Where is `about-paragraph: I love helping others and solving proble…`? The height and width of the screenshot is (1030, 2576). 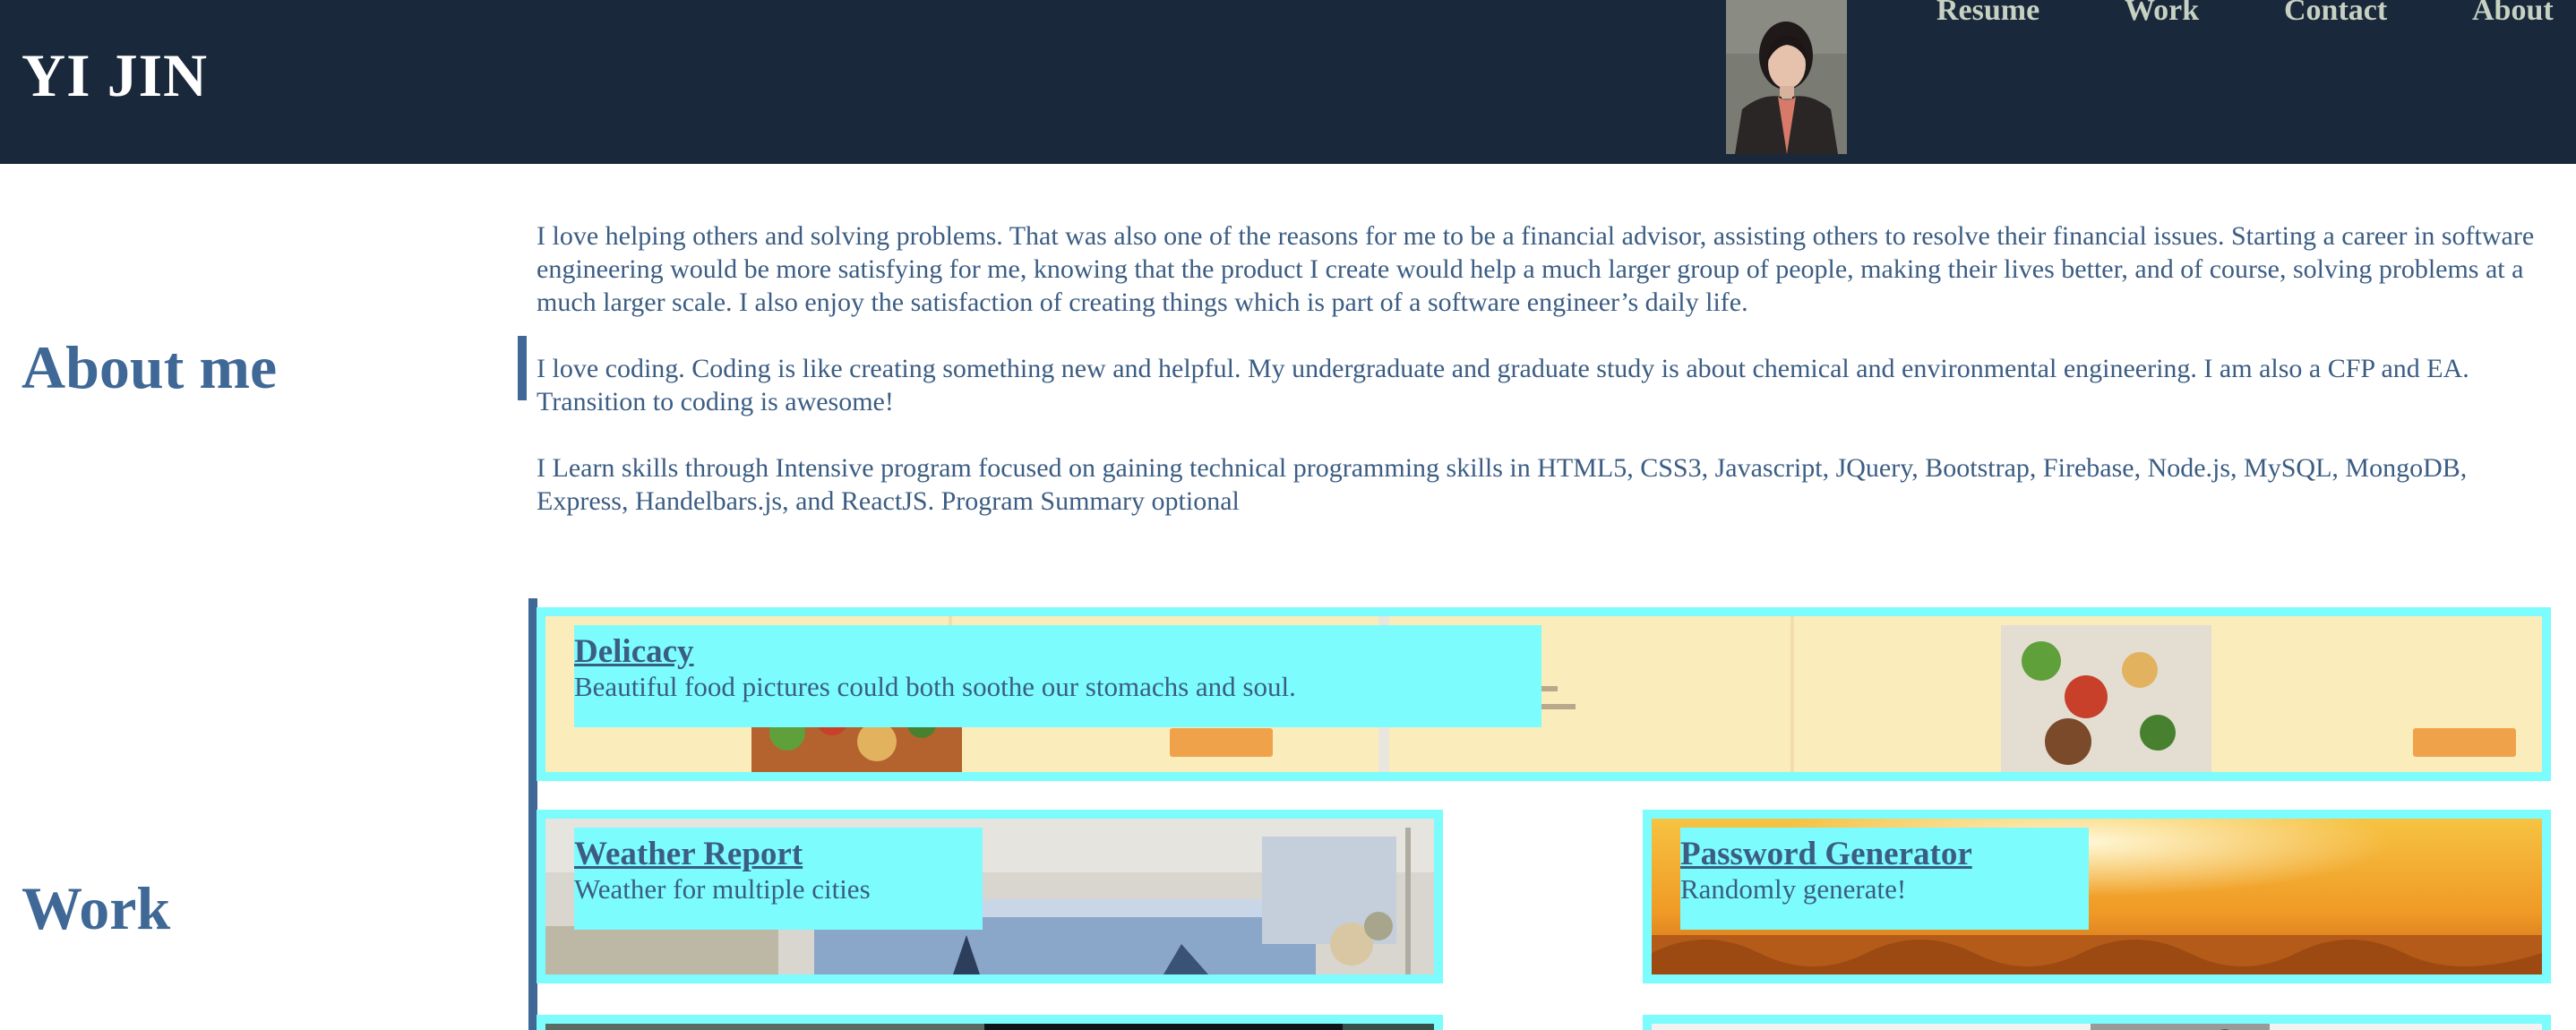 about-paragraph: I love helping others and solving proble… is located at coordinates (1536, 269).